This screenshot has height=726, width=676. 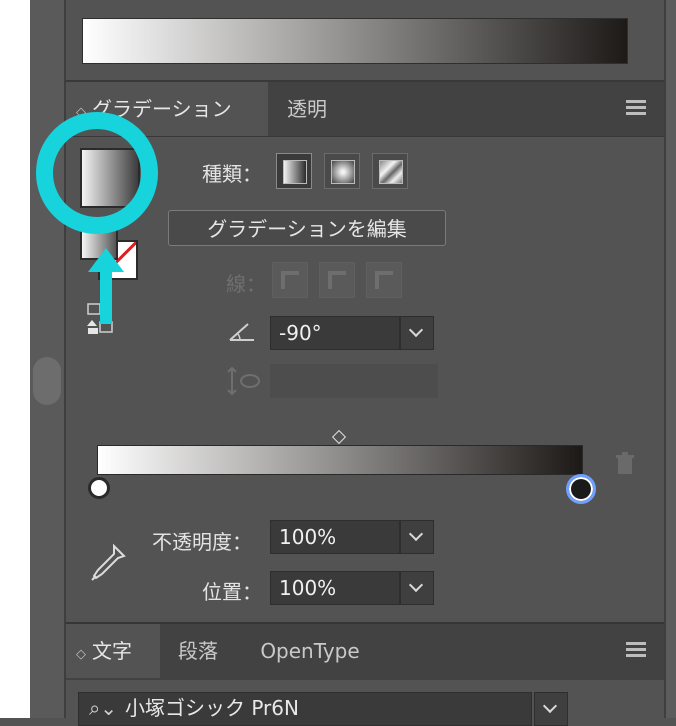 I want to click on annotation-highlight-circle, so click(x=97, y=173).